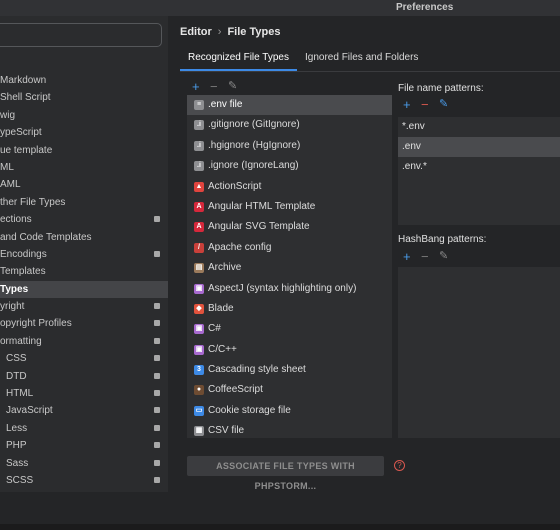  Describe the element at coordinates (443, 104) in the screenshot. I see `edit-pattern-button: ✎` at that location.